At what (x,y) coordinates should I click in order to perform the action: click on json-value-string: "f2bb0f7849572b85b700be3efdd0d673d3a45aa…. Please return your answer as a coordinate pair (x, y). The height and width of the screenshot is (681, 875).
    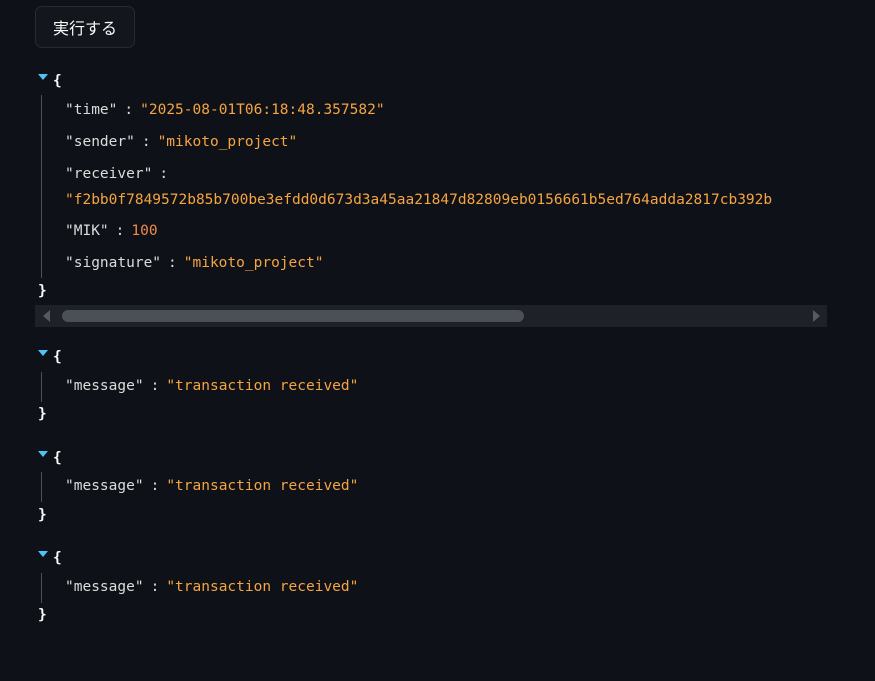
    Looking at the image, I should click on (419, 200).